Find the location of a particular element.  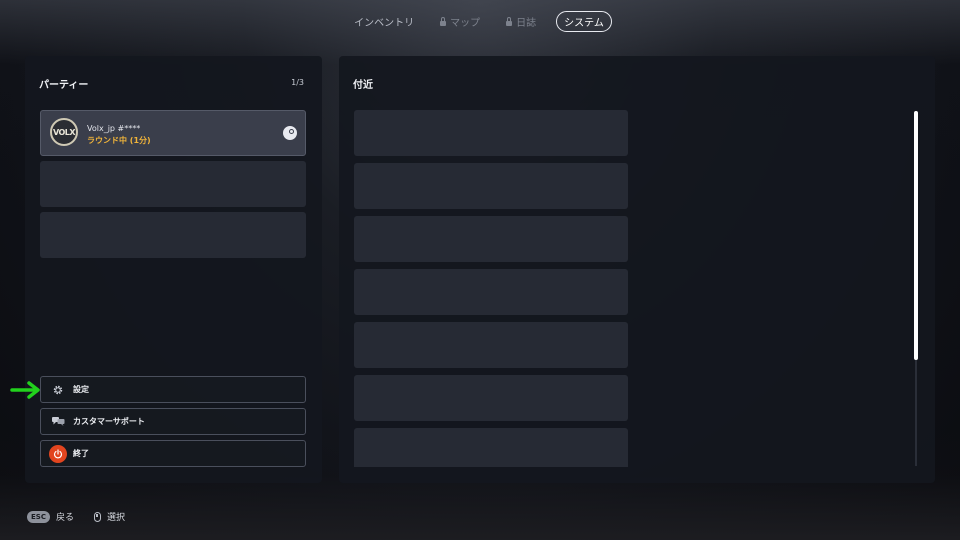

quit-label: 終了 is located at coordinates (81, 453).